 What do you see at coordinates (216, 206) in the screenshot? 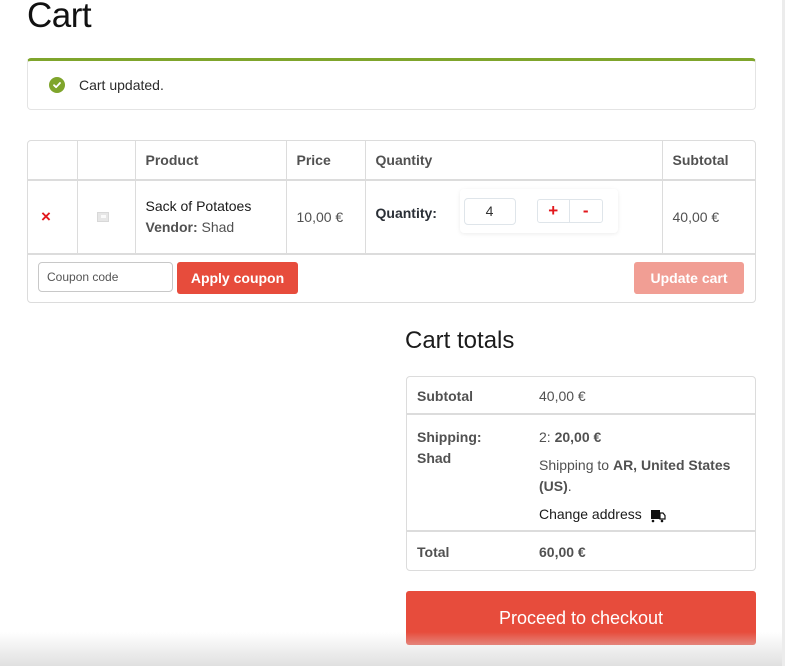
I see `product-name-link: Sack of Potatoes` at bounding box center [216, 206].